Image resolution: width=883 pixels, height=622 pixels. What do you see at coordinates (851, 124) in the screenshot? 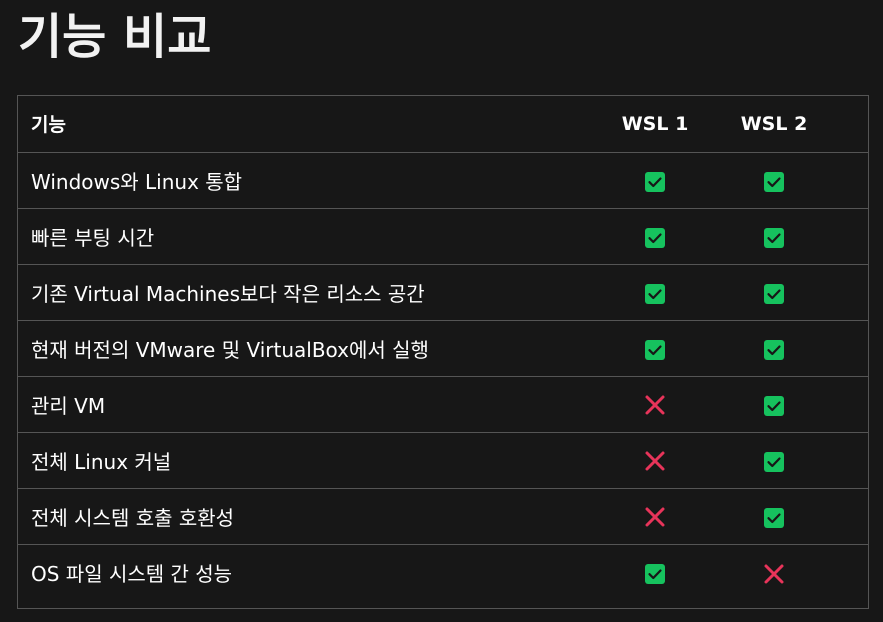
I see `header-spacer` at bounding box center [851, 124].